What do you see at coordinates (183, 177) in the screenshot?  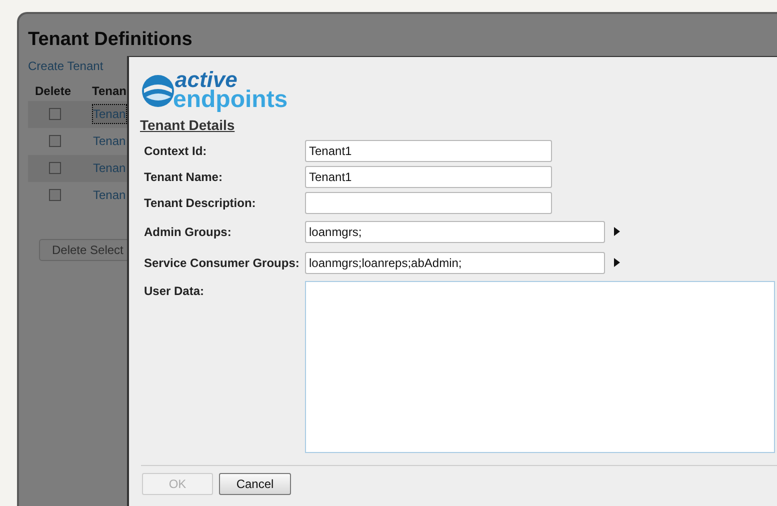 I see `field-label: Tenant Name:` at bounding box center [183, 177].